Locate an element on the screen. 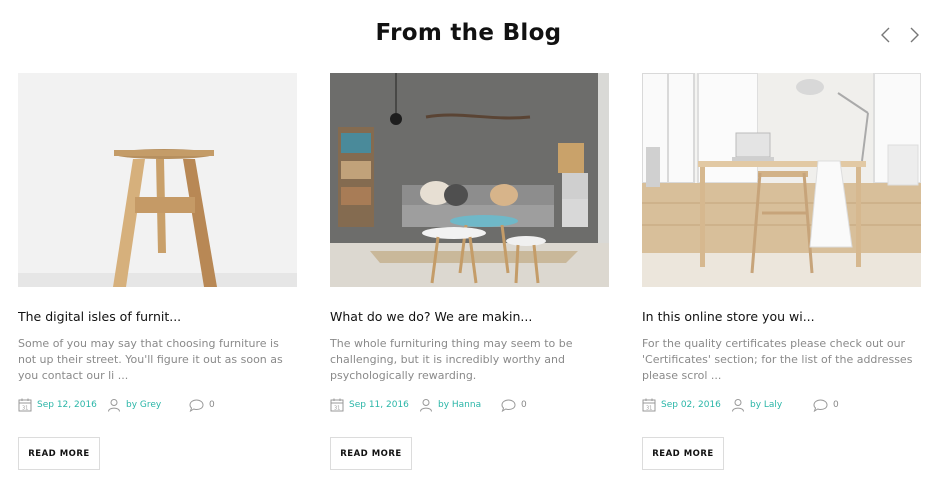 The height and width of the screenshot is (481, 937). wooden-stool-photo is located at coordinates (157, 180).